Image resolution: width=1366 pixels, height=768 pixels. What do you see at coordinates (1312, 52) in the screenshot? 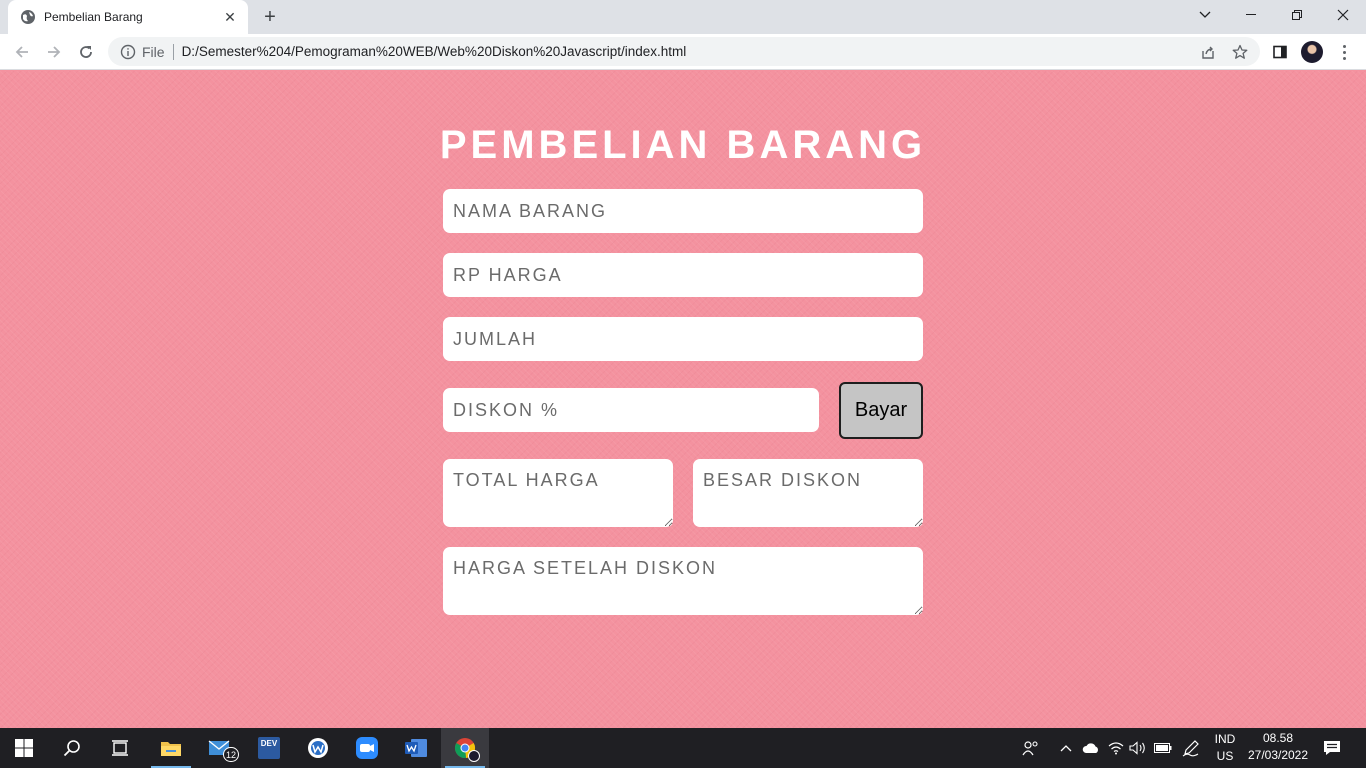
I see `profile-avatar` at bounding box center [1312, 52].